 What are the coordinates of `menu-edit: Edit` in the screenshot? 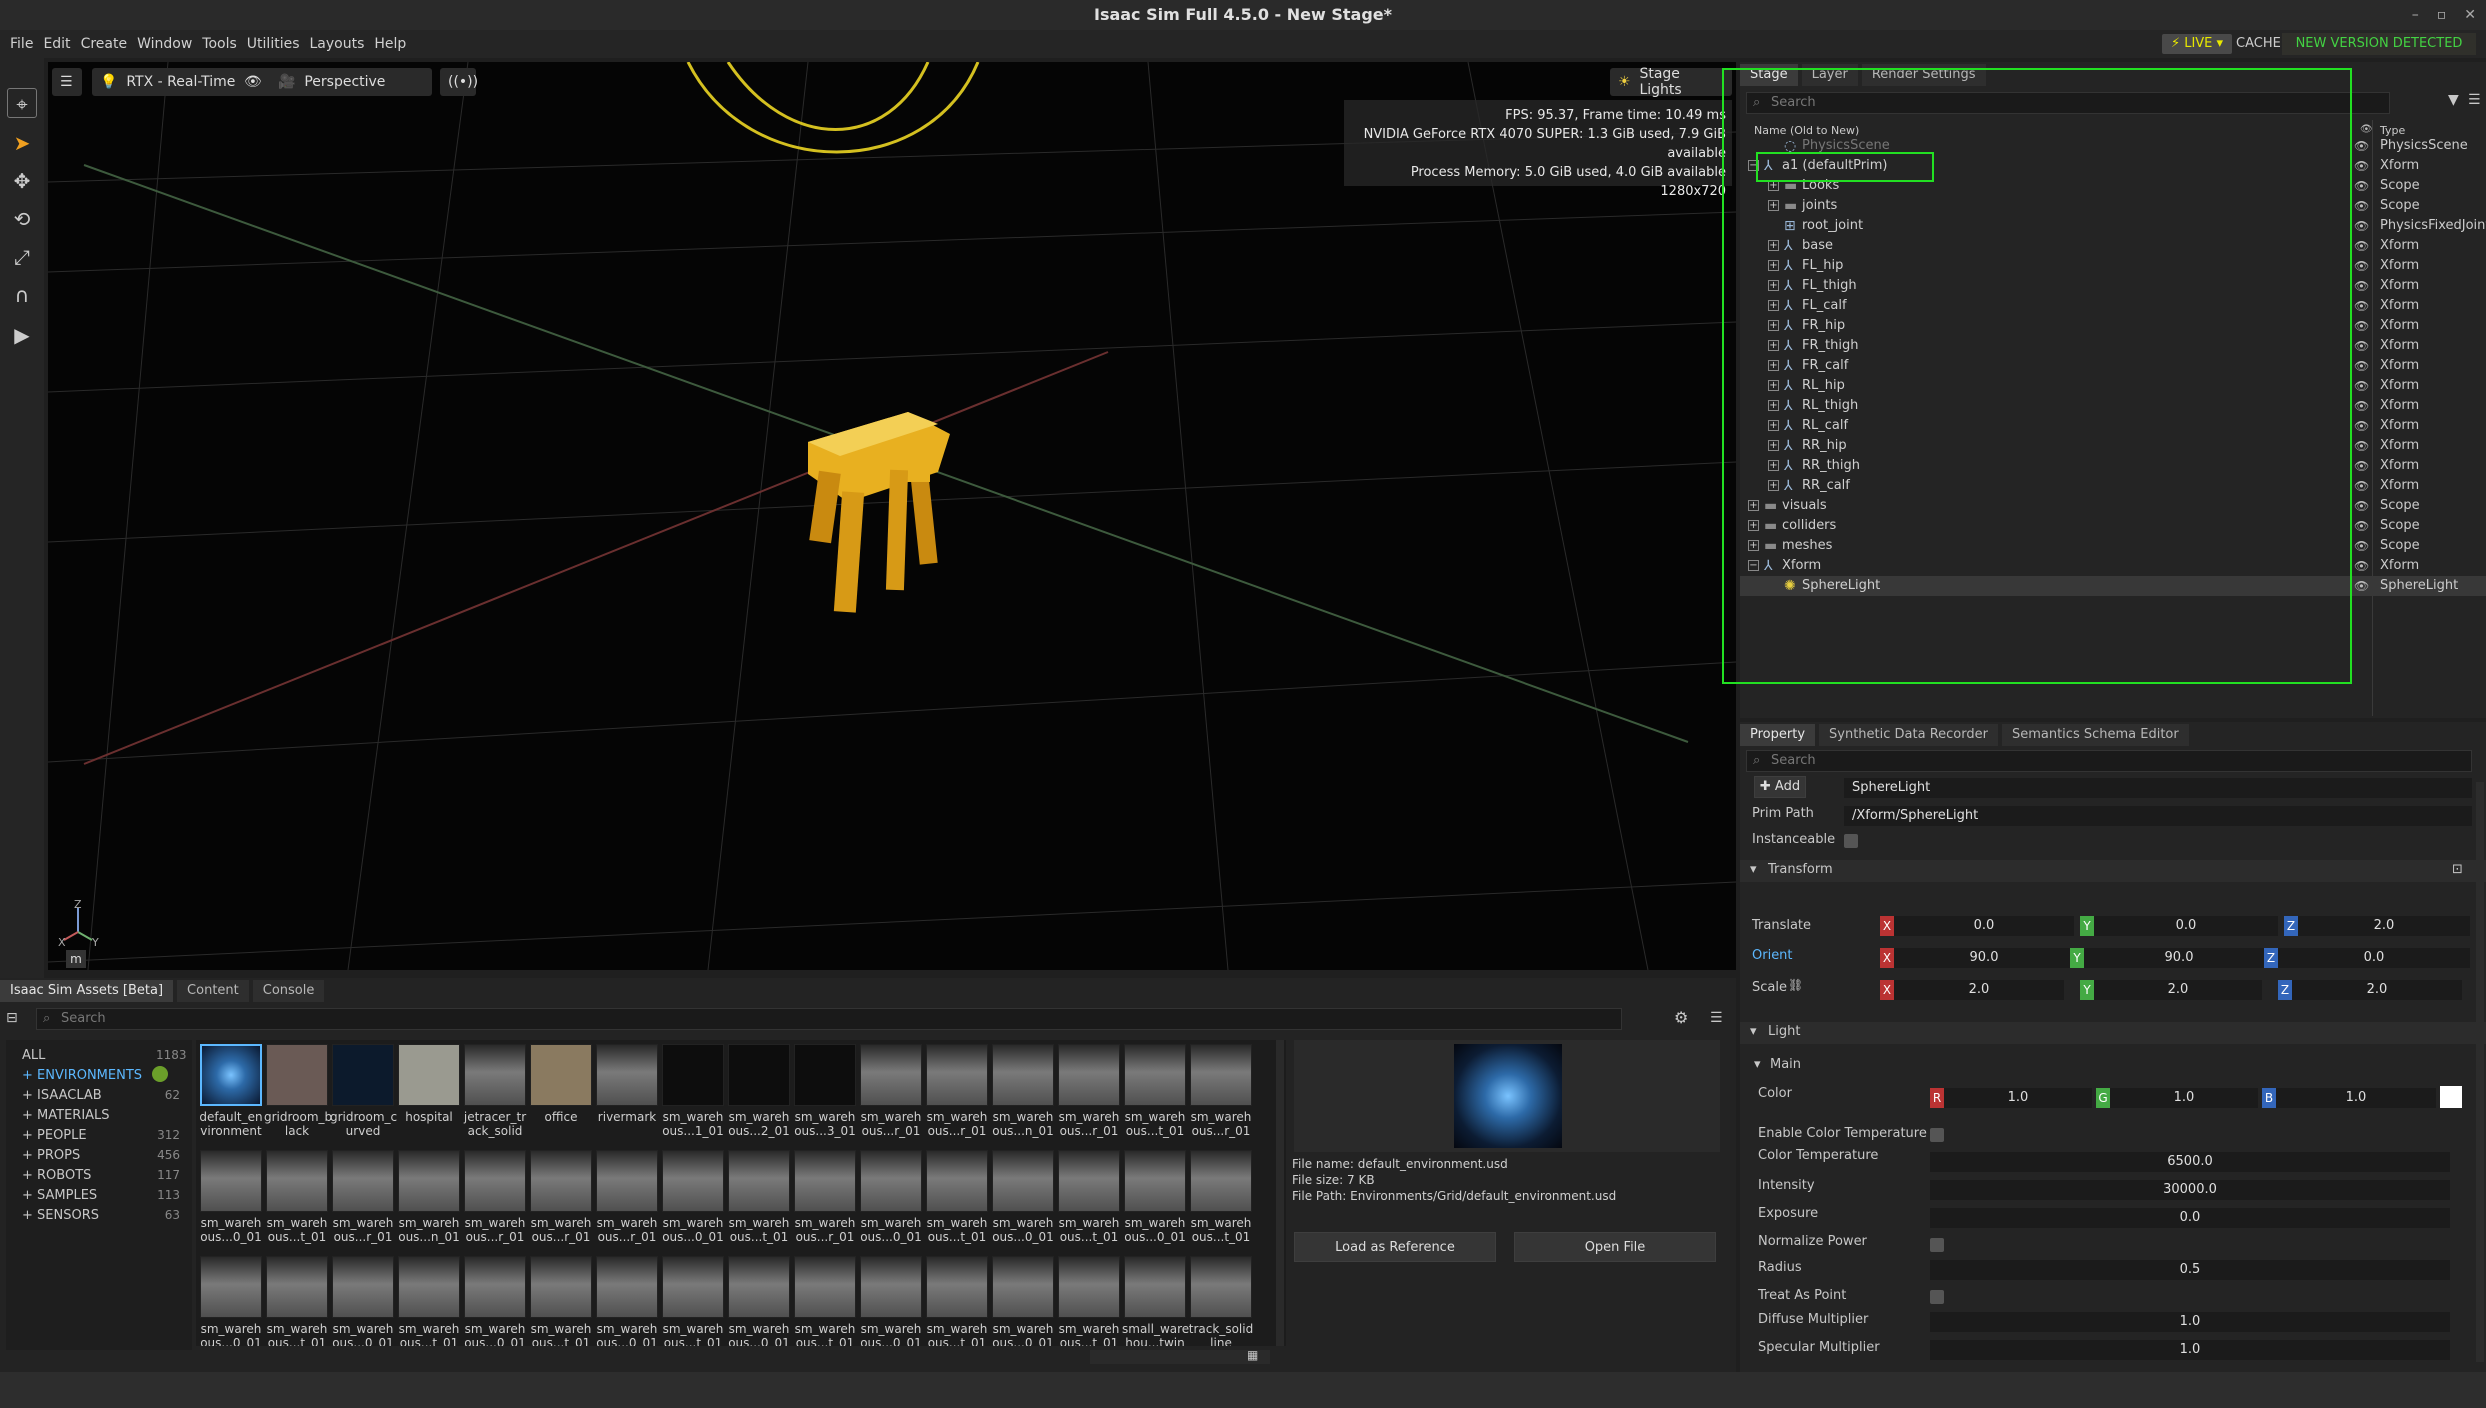 It's located at (56, 44).